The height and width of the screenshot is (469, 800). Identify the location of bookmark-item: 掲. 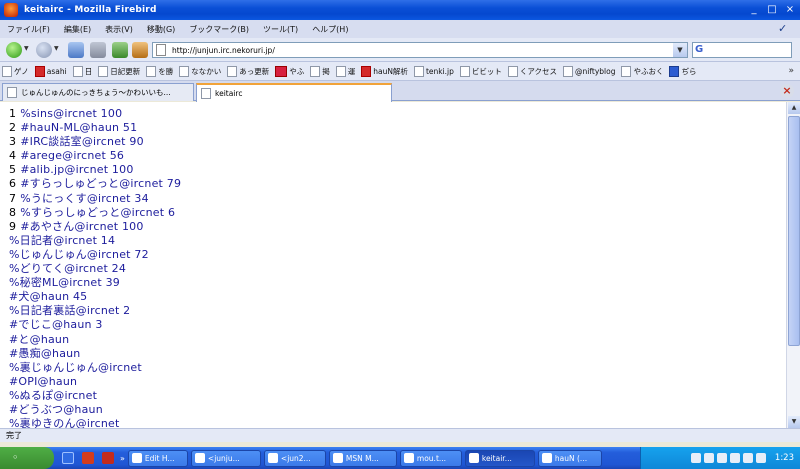
(320, 71).